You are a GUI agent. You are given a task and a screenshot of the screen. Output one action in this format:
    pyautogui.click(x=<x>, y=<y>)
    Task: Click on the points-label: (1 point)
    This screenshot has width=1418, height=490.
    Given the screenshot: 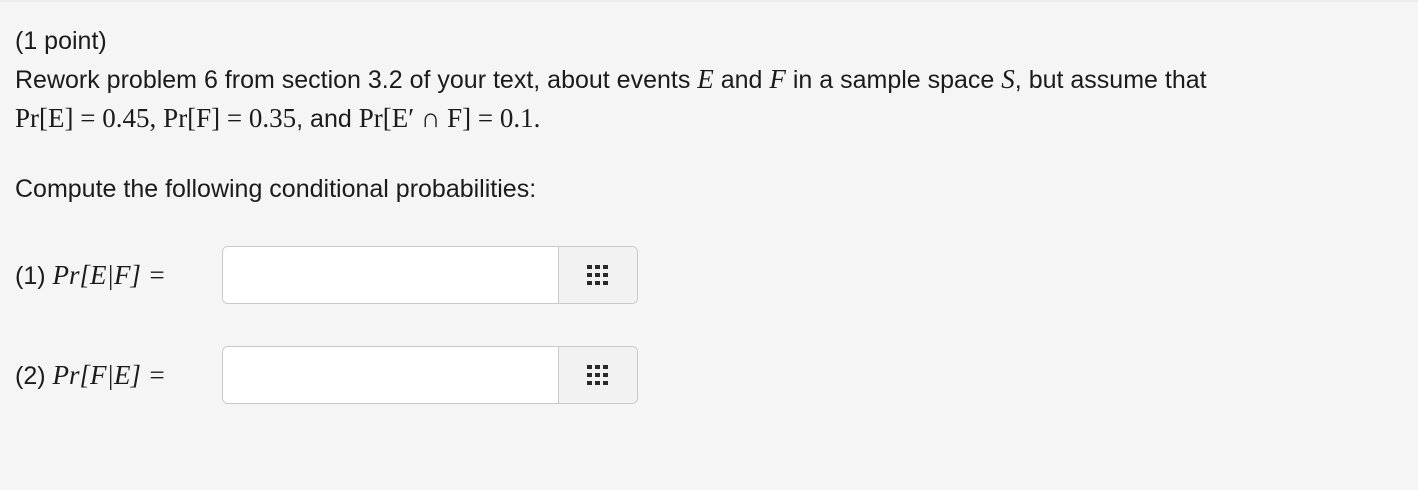 What is the action you would take?
    pyautogui.click(x=61, y=41)
    